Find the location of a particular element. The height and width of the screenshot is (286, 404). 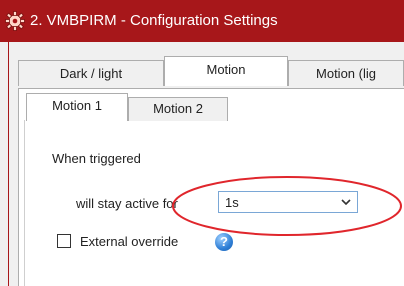

tab-motion-light: Motion (lig is located at coordinates (346, 73).